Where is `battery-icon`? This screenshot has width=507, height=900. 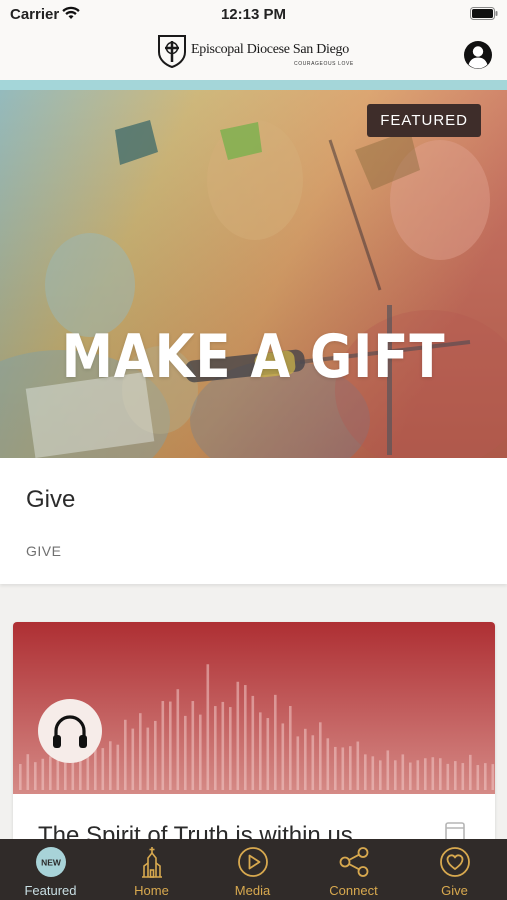
battery-icon is located at coordinates (484, 13).